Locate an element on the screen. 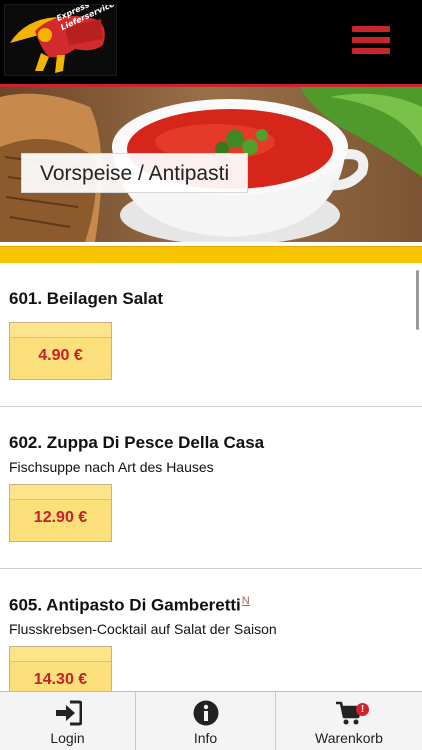 This screenshot has width=422, height=750. login-icon is located at coordinates (68, 713).